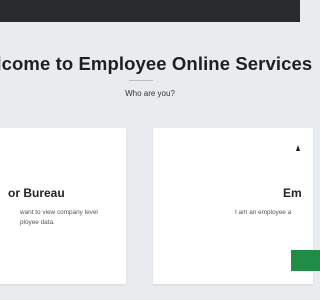  What do you see at coordinates (305, 260) in the screenshot?
I see `select-employee-button` at bounding box center [305, 260].